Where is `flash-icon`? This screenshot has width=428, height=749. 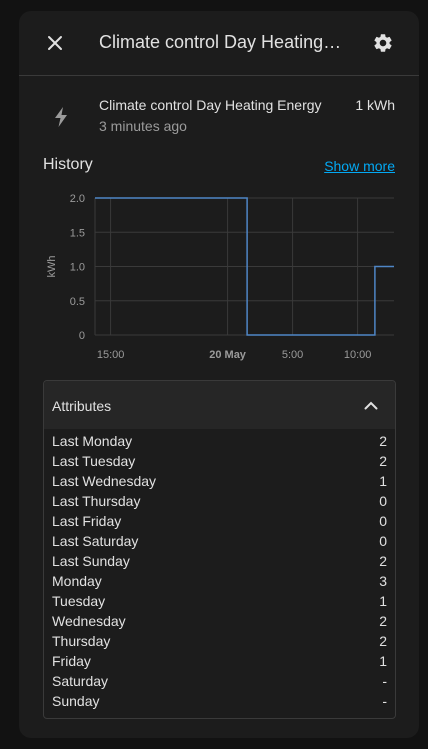
flash-icon is located at coordinates (61, 117).